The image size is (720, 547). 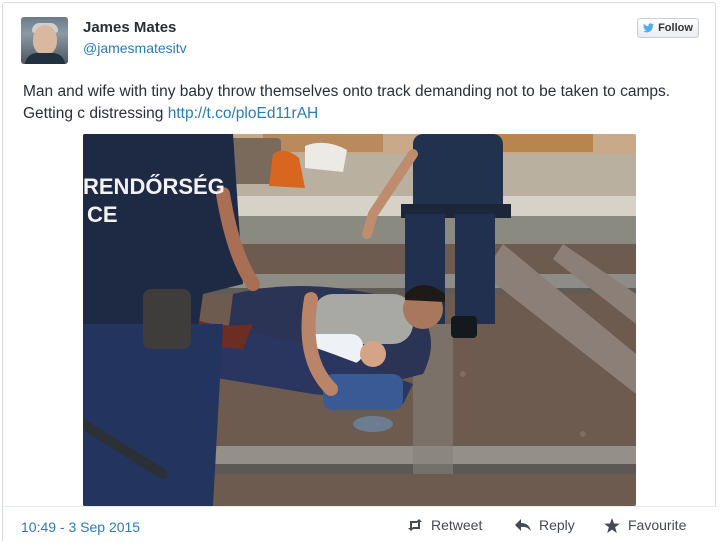 What do you see at coordinates (102, 214) in the screenshot?
I see `vest-text-line2: CE` at bounding box center [102, 214].